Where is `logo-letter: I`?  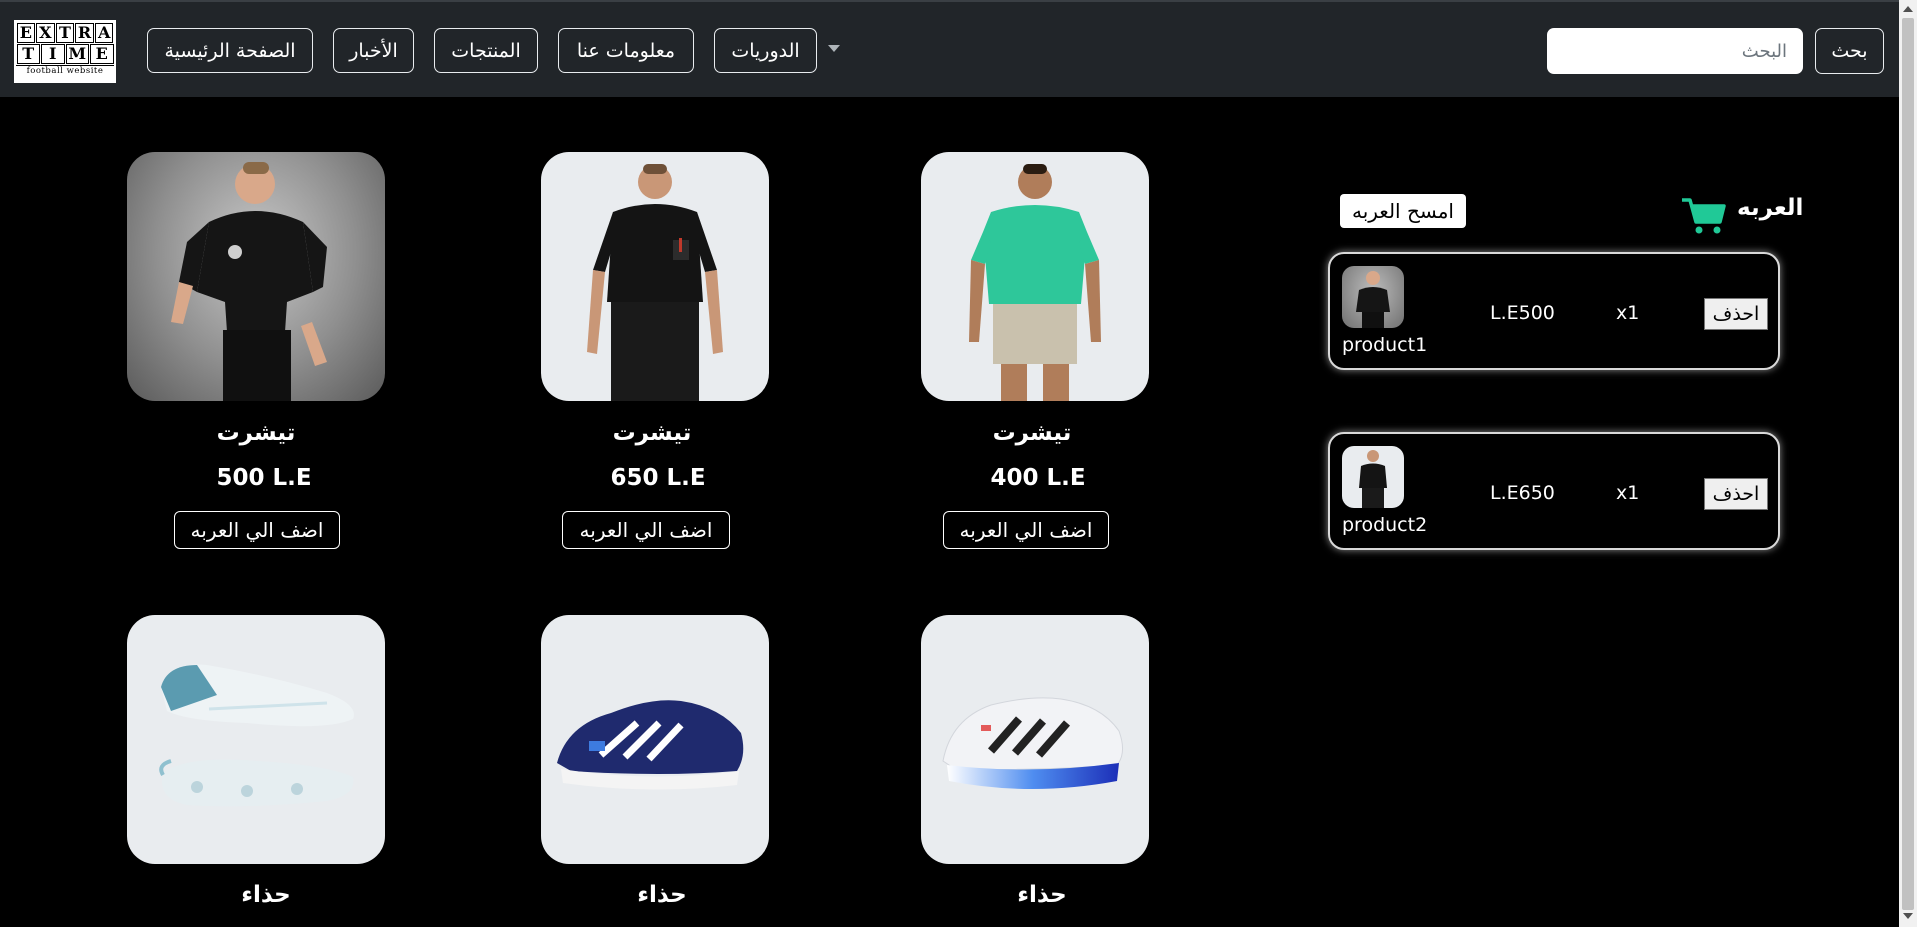 logo-letter: I is located at coordinates (53, 53).